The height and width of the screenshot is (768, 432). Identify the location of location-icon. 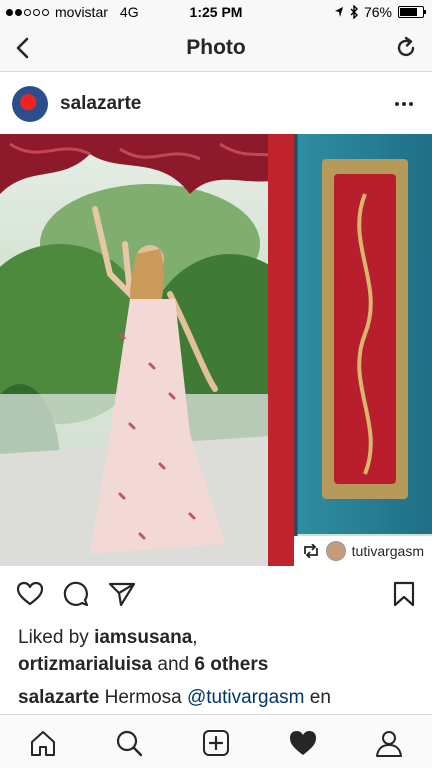
(338, 12).